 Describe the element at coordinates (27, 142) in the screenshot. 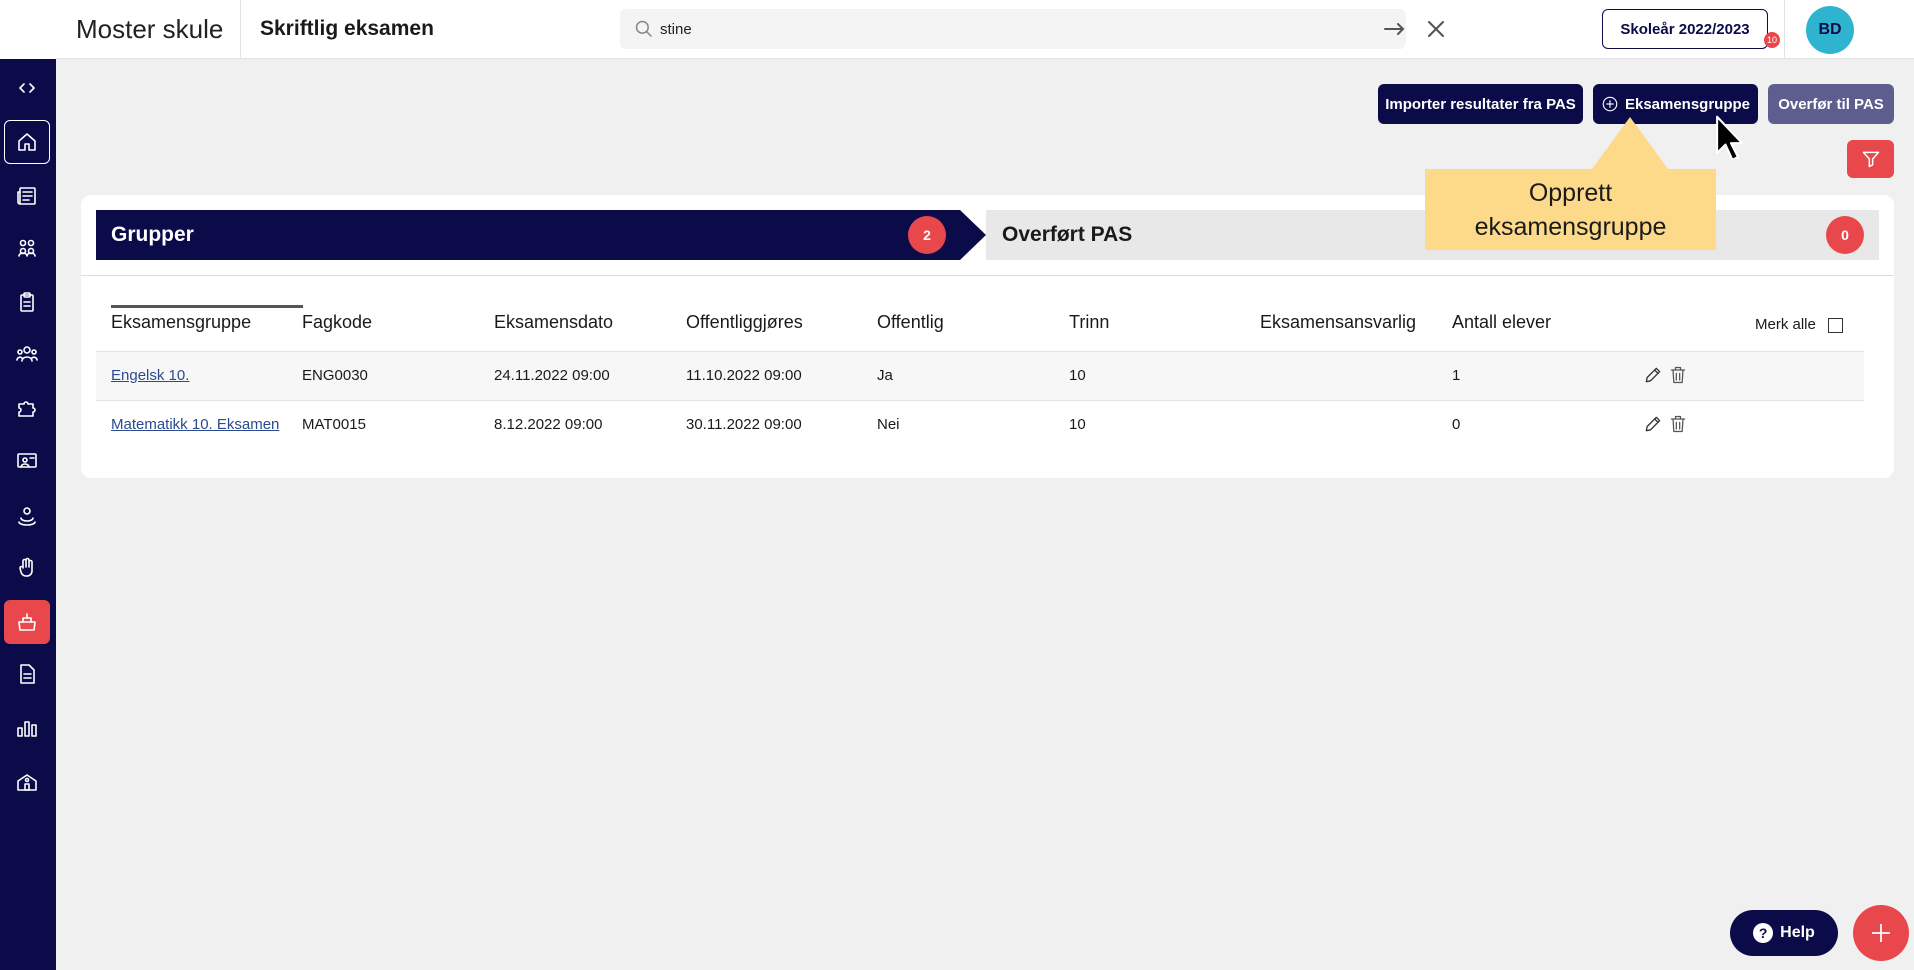

I see `home-icon` at that location.